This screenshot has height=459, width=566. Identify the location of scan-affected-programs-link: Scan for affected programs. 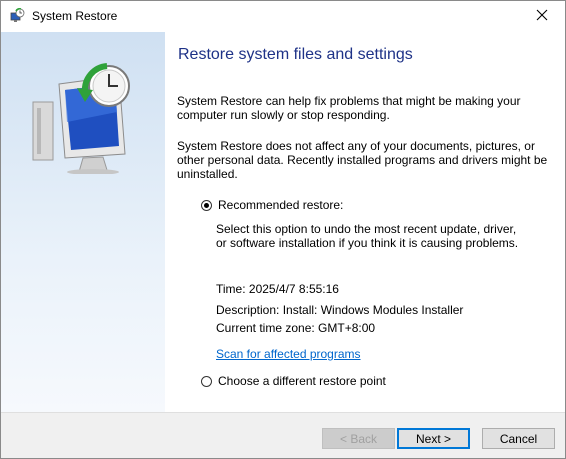
(288, 354).